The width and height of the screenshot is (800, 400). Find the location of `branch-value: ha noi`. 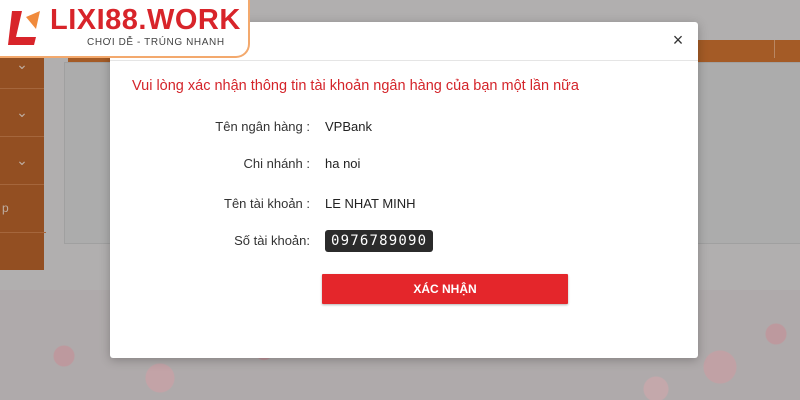

branch-value: ha noi is located at coordinates (343, 163).